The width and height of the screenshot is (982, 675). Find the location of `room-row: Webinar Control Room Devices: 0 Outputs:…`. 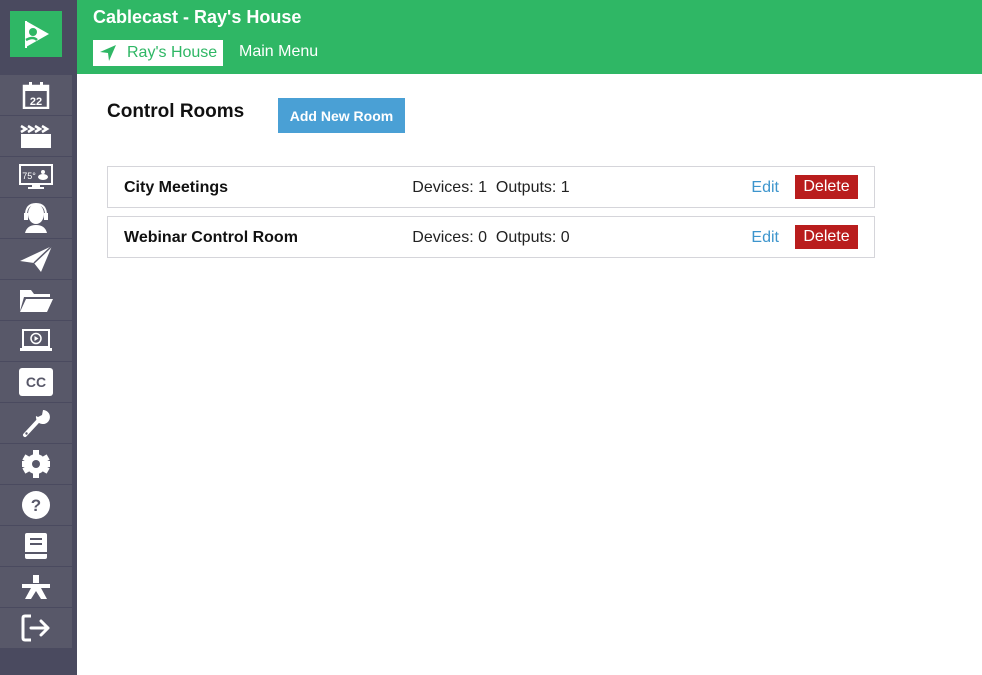

room-row: Webinar Control Room Devices: 0 Outputs:… is located at coordinates (491, 237).